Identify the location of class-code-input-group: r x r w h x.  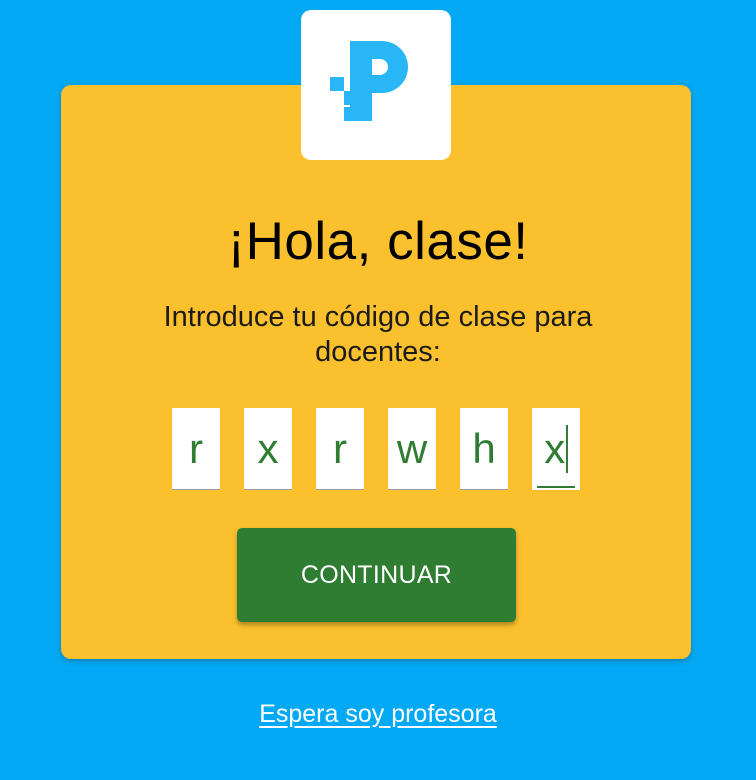
(376, 449).